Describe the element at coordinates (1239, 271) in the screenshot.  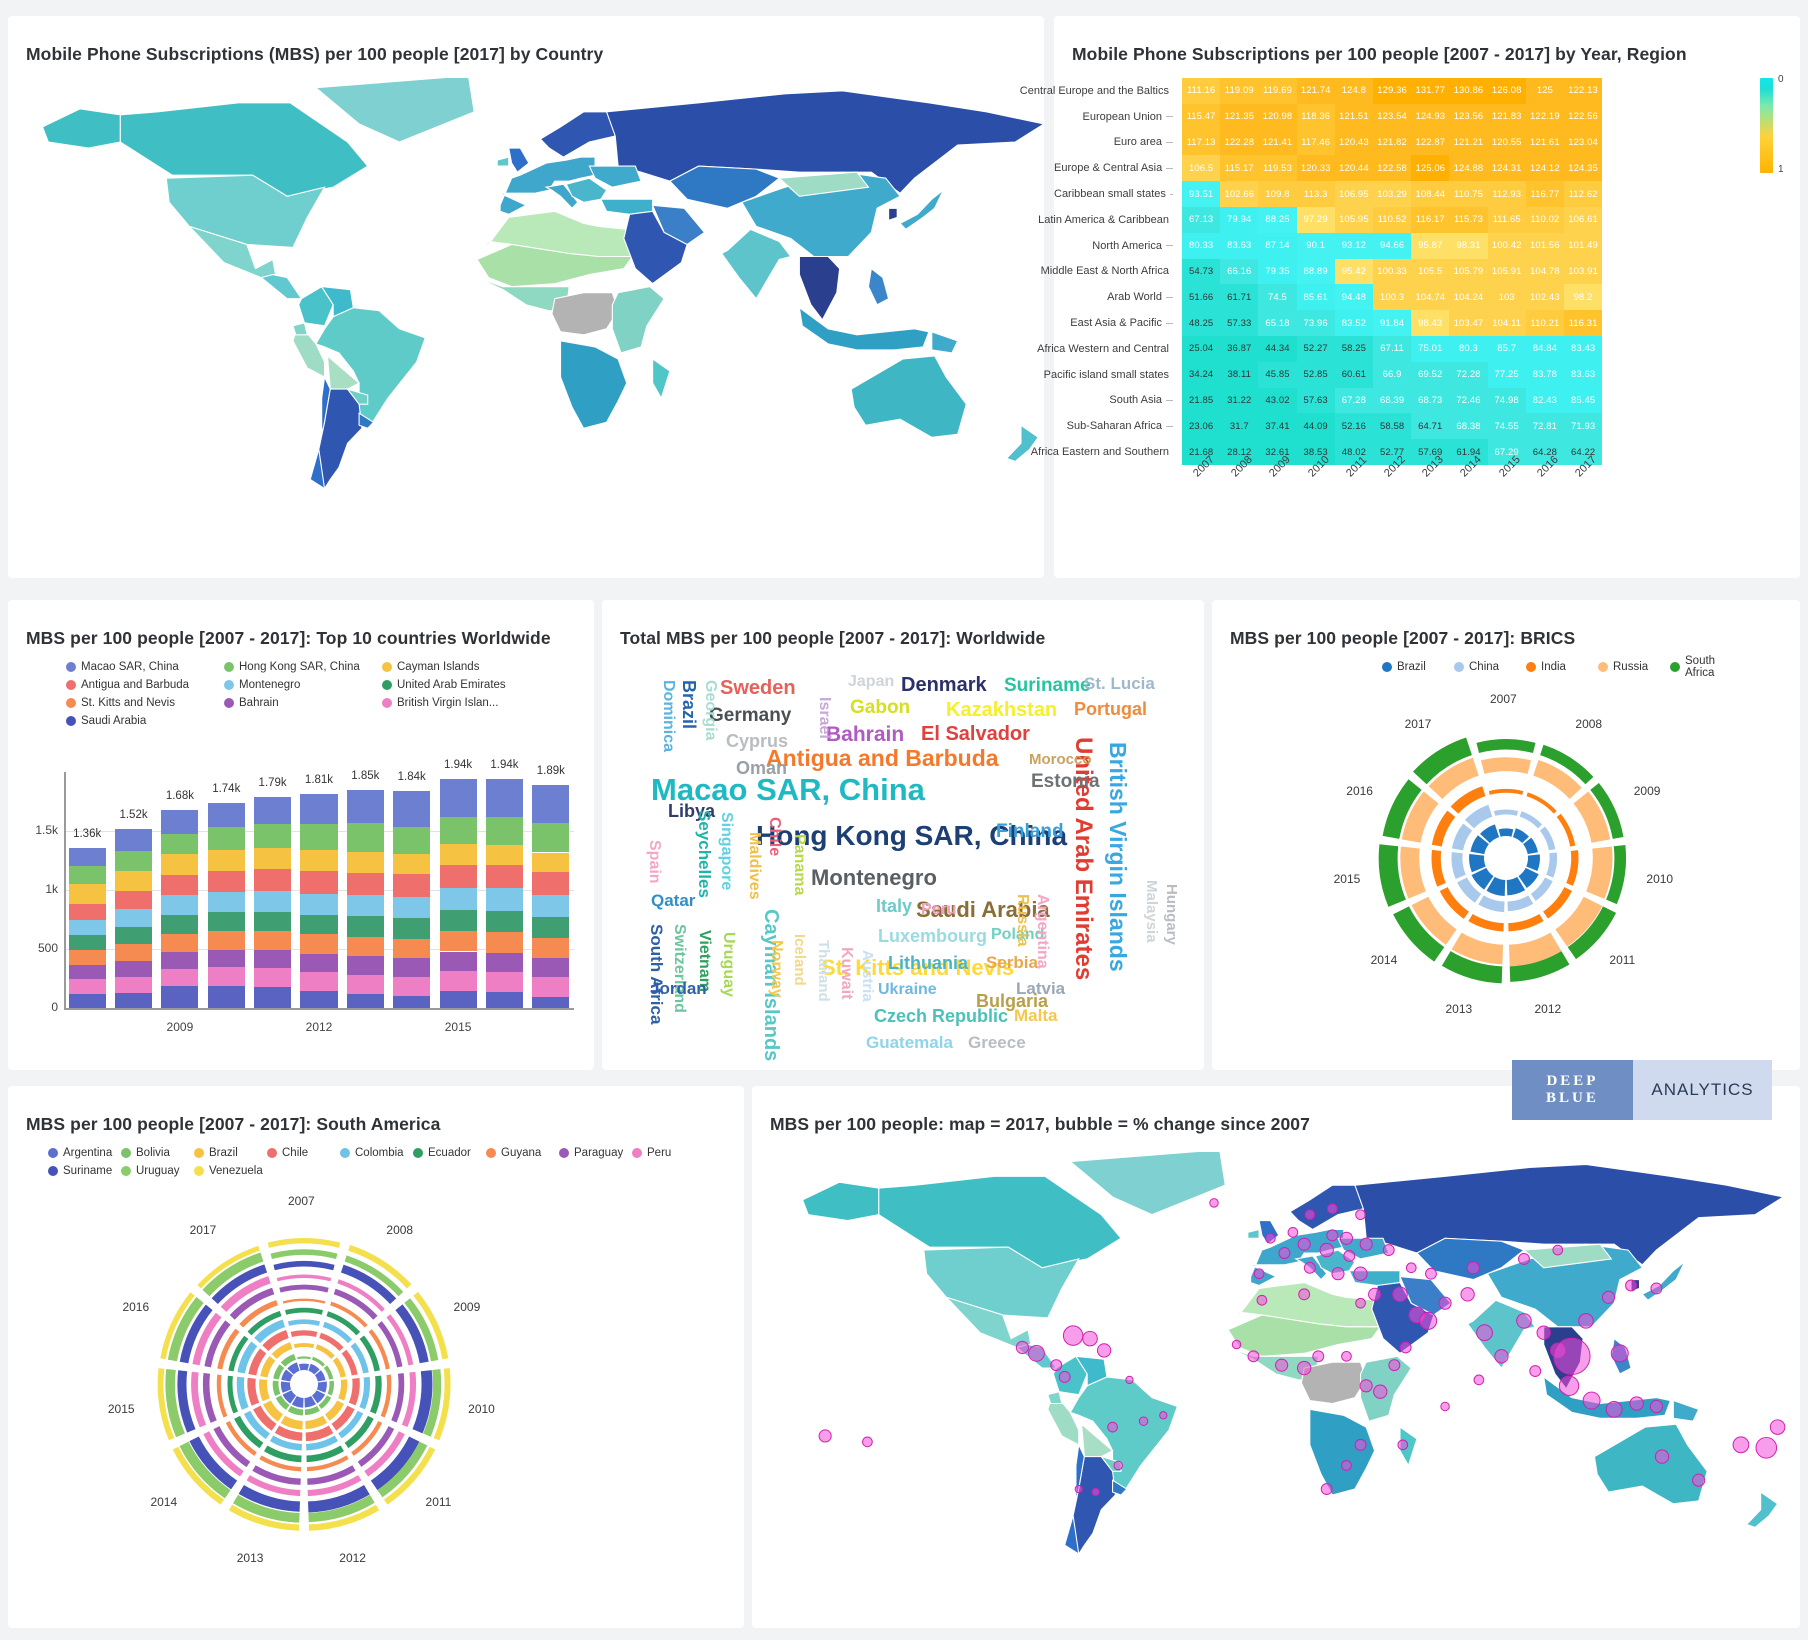
I see `heatmap-cell: 66.16` at that location.